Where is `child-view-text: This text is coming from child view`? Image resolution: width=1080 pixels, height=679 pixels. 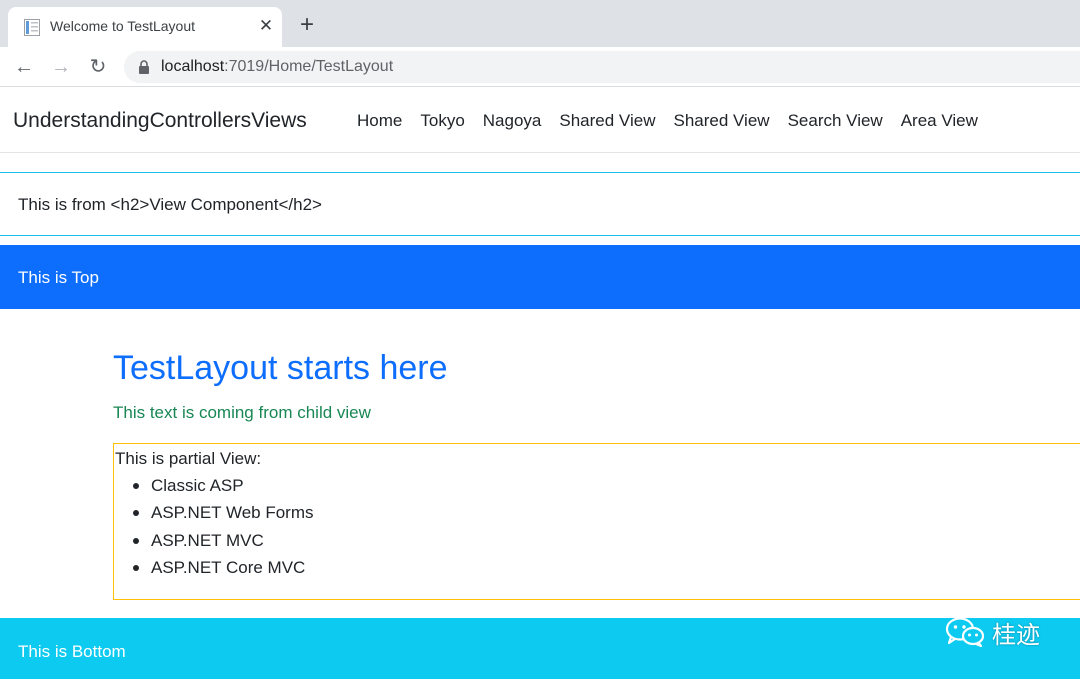 child-view-text: This text is coming from child view is located at coordinates (242, 412).